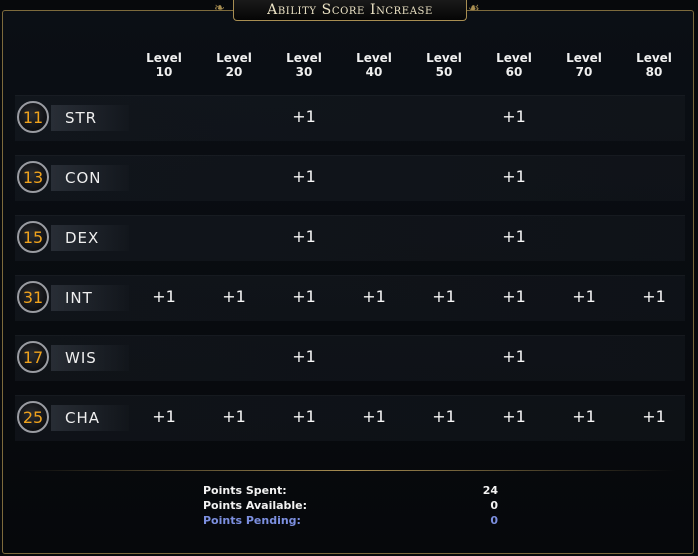 This screenshot has height=556, width=698. What do you see at coordinates (494, 505) in the screenshot?
I see `points-available-value: 0` at bounding box center [494, 505].